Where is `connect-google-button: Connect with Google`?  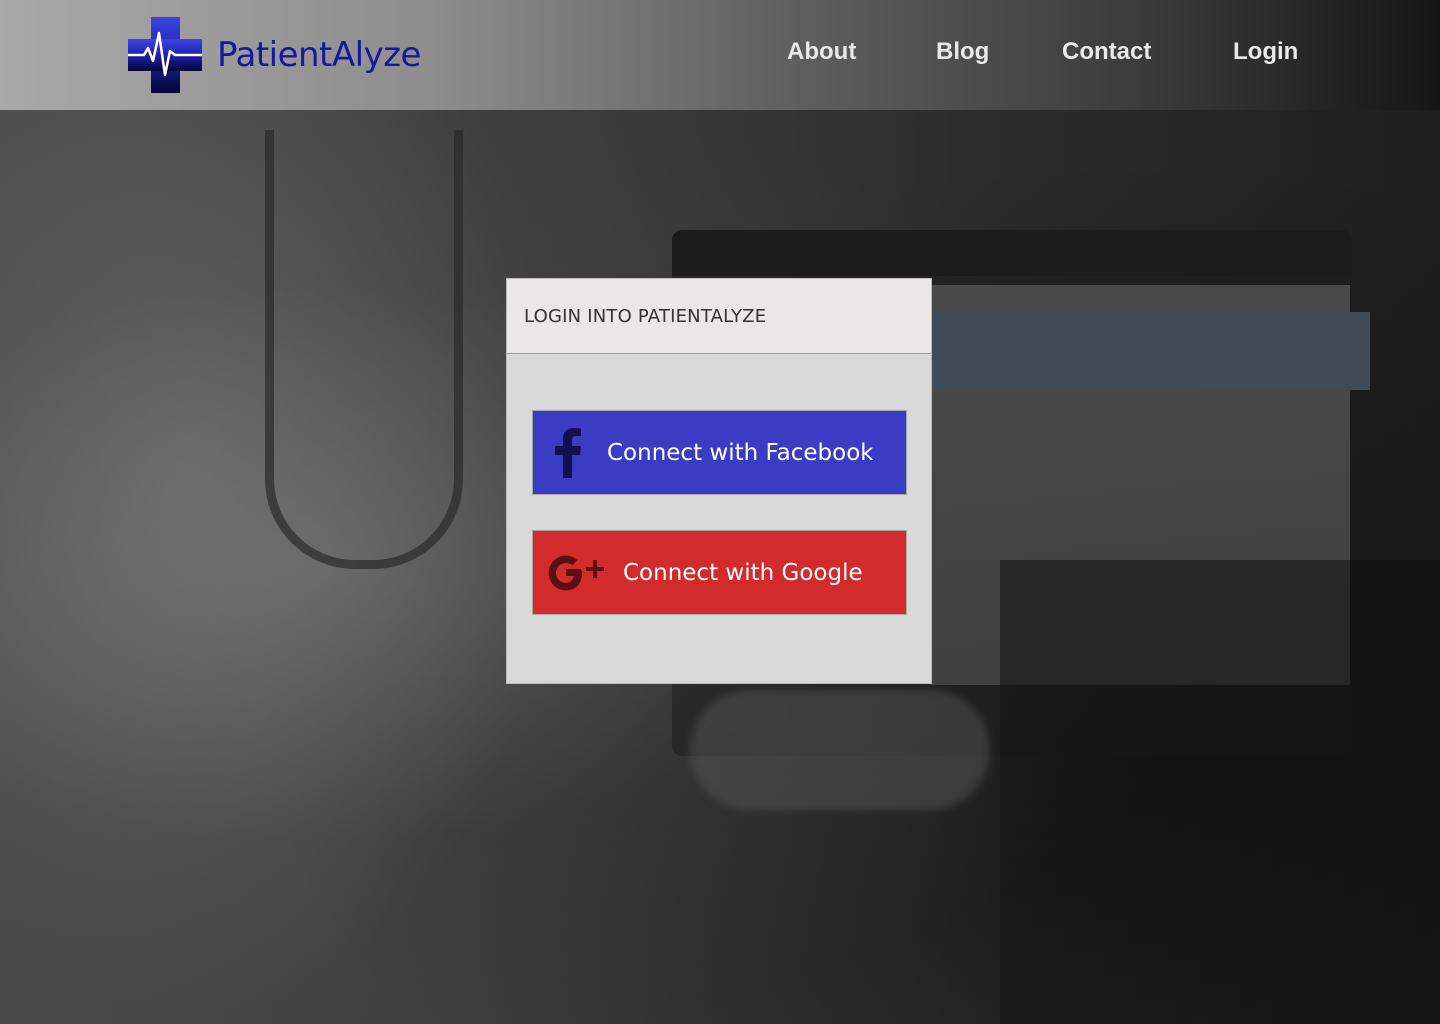 connect-google-button: Connect with Google is located at coordinates (719, 572).